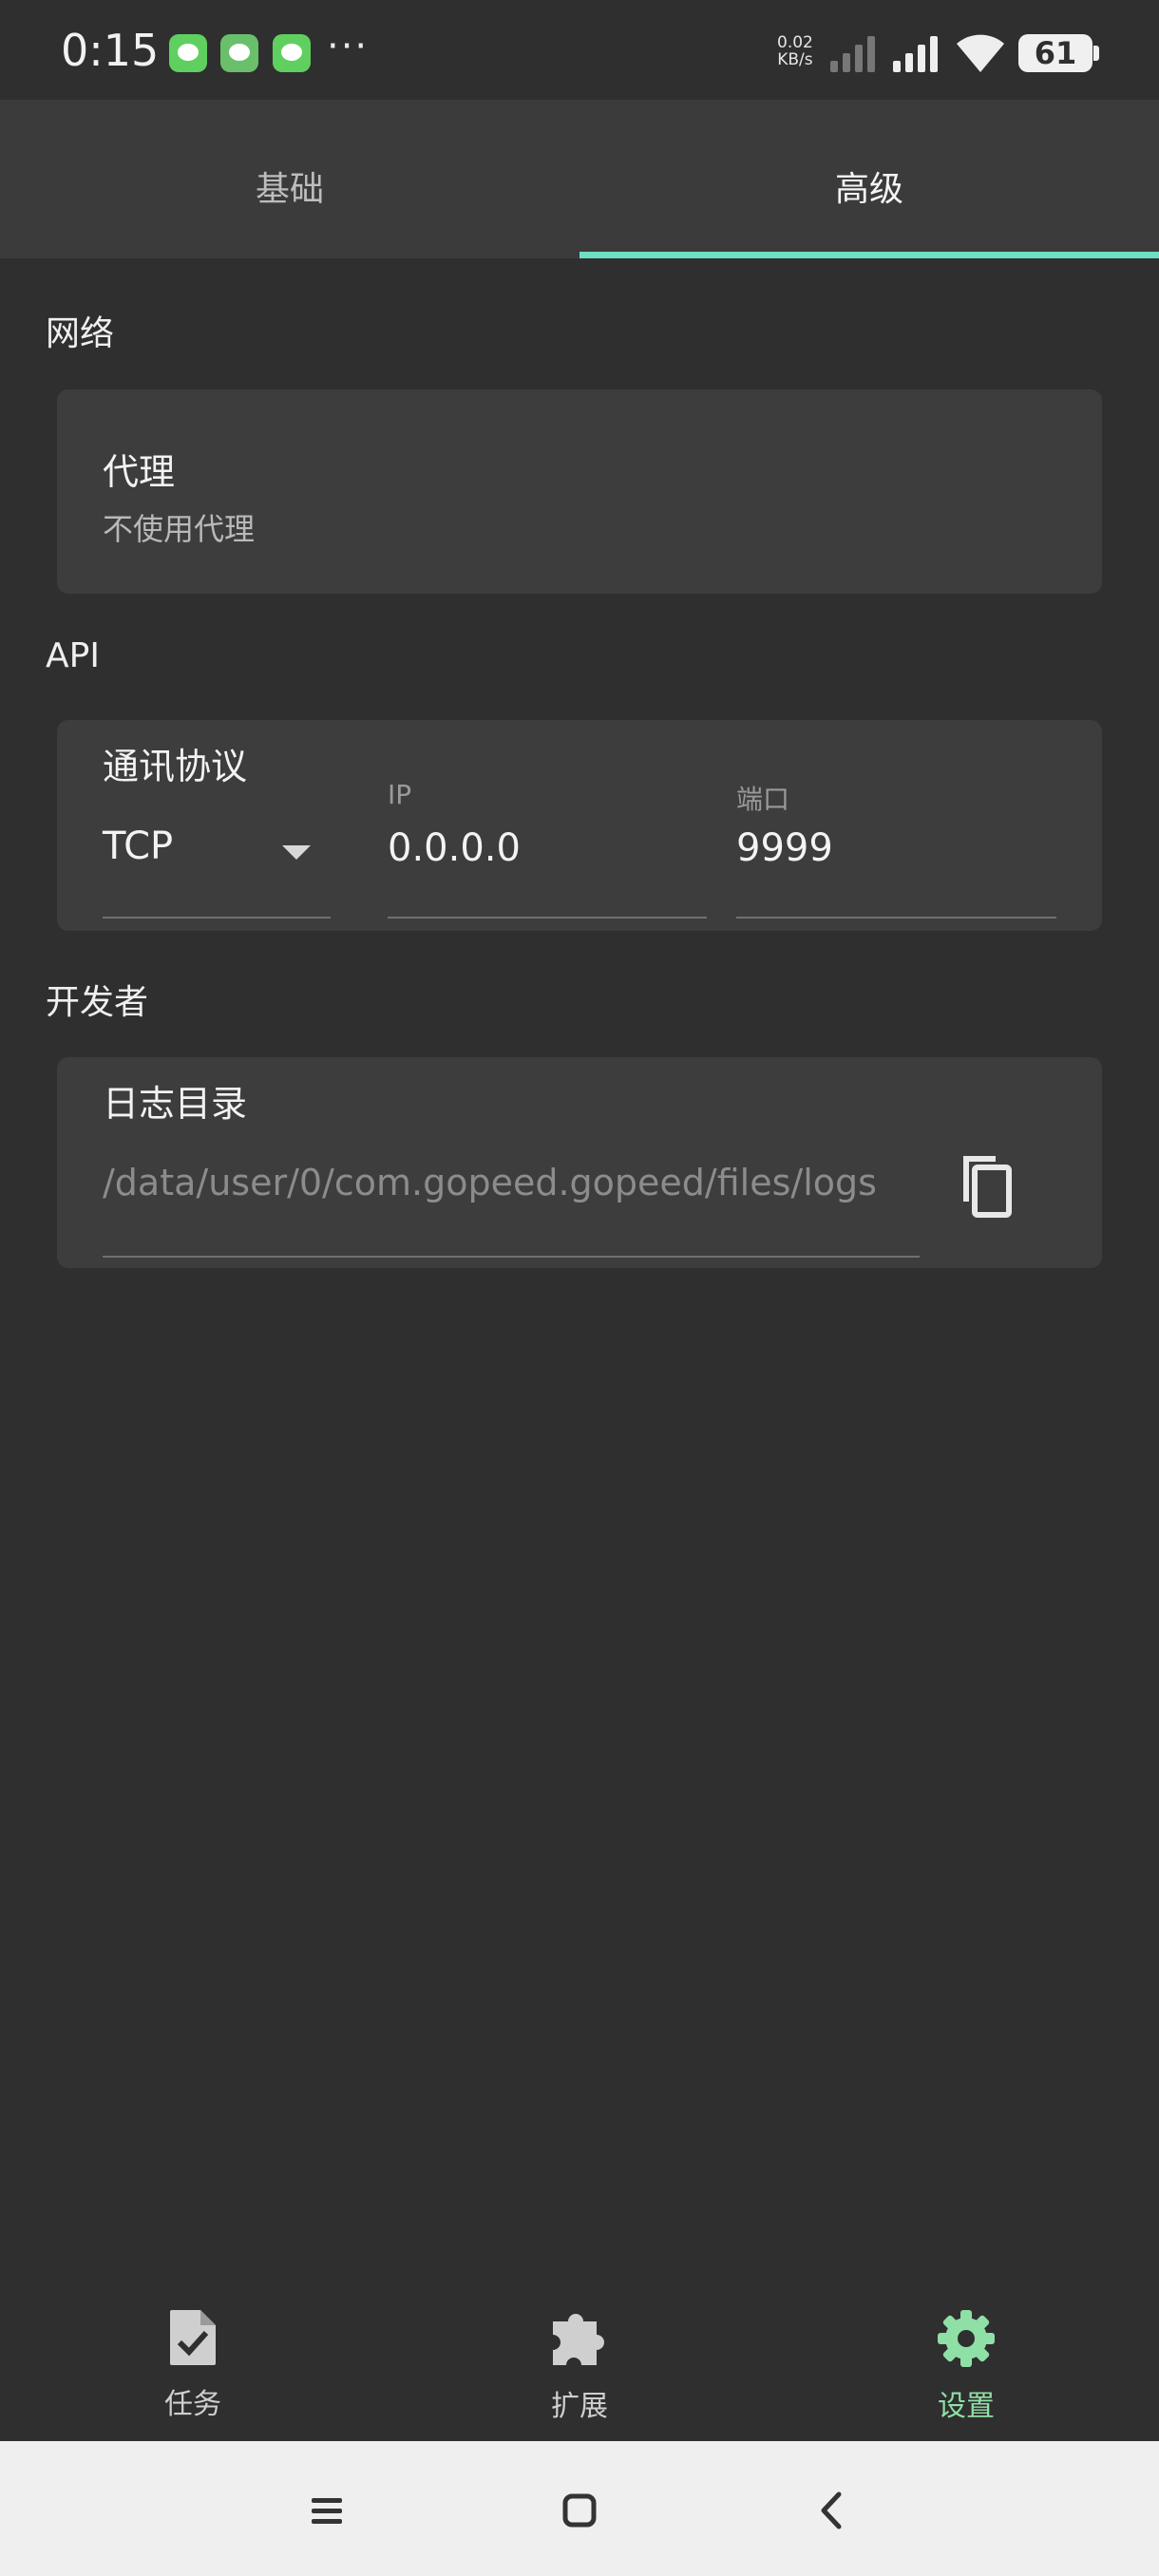 This screenshot has width=1159, height=2576. Describe the element at coordinates (400, 794) in the screenshot. I see `ip-label: IP` at that location.